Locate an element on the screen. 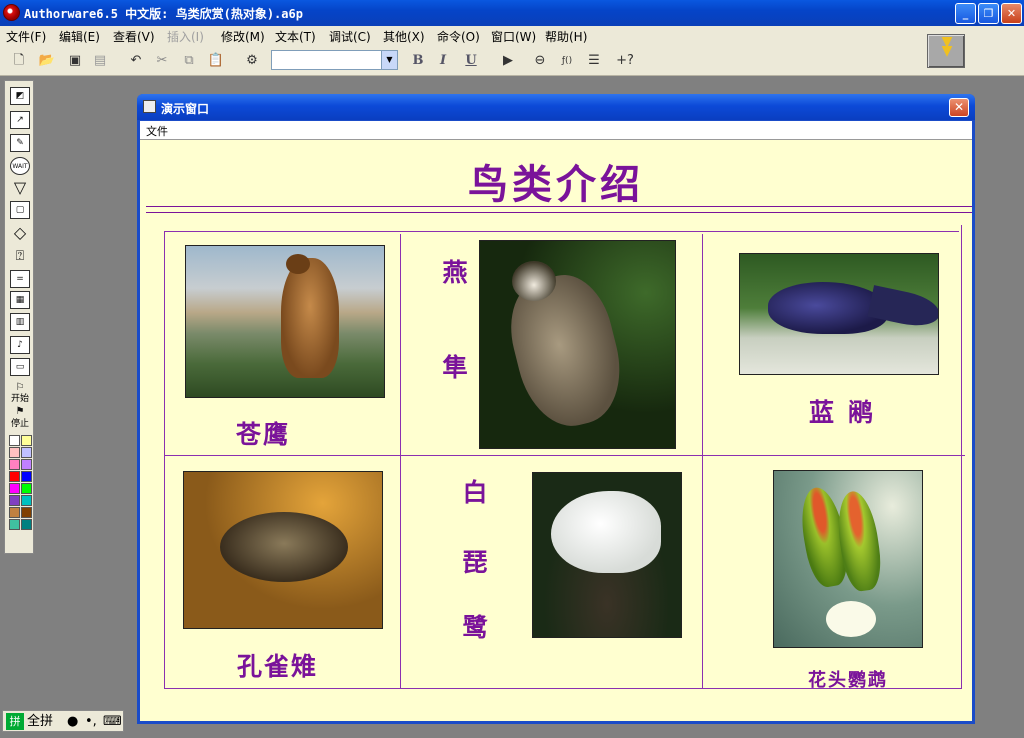  ime-halfwidth-toggle: ● is located at coordinates (72, 721).